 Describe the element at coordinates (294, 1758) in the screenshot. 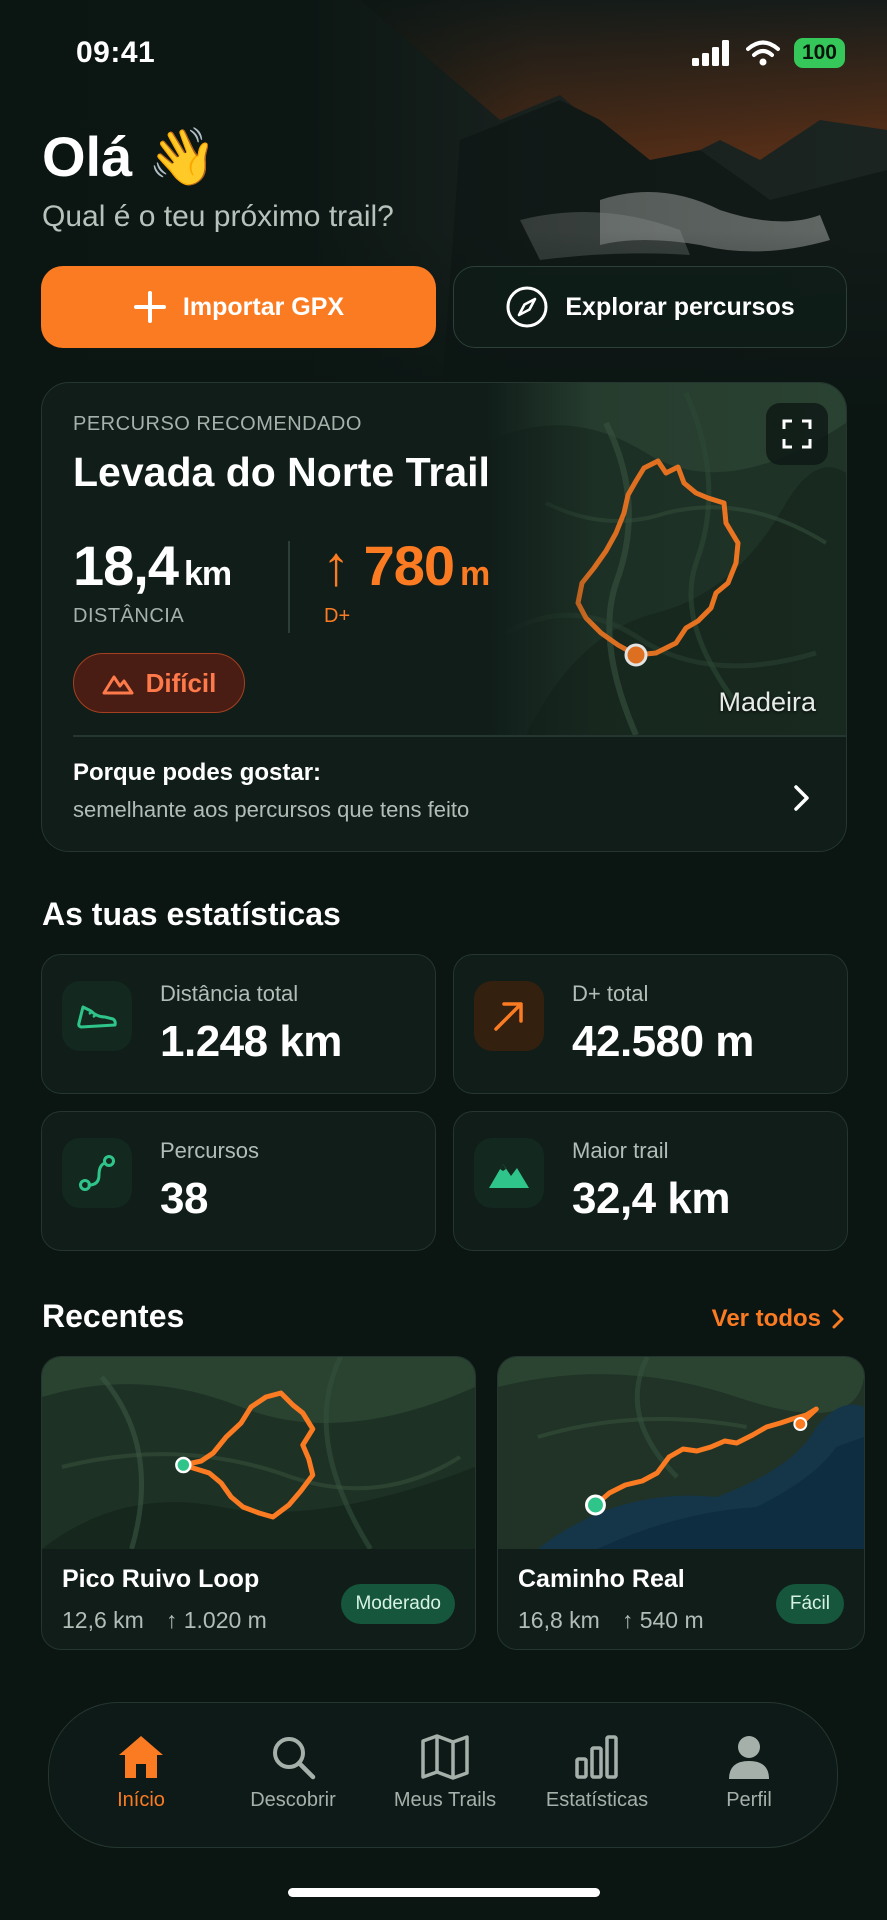

I see `search-icon` at that location.